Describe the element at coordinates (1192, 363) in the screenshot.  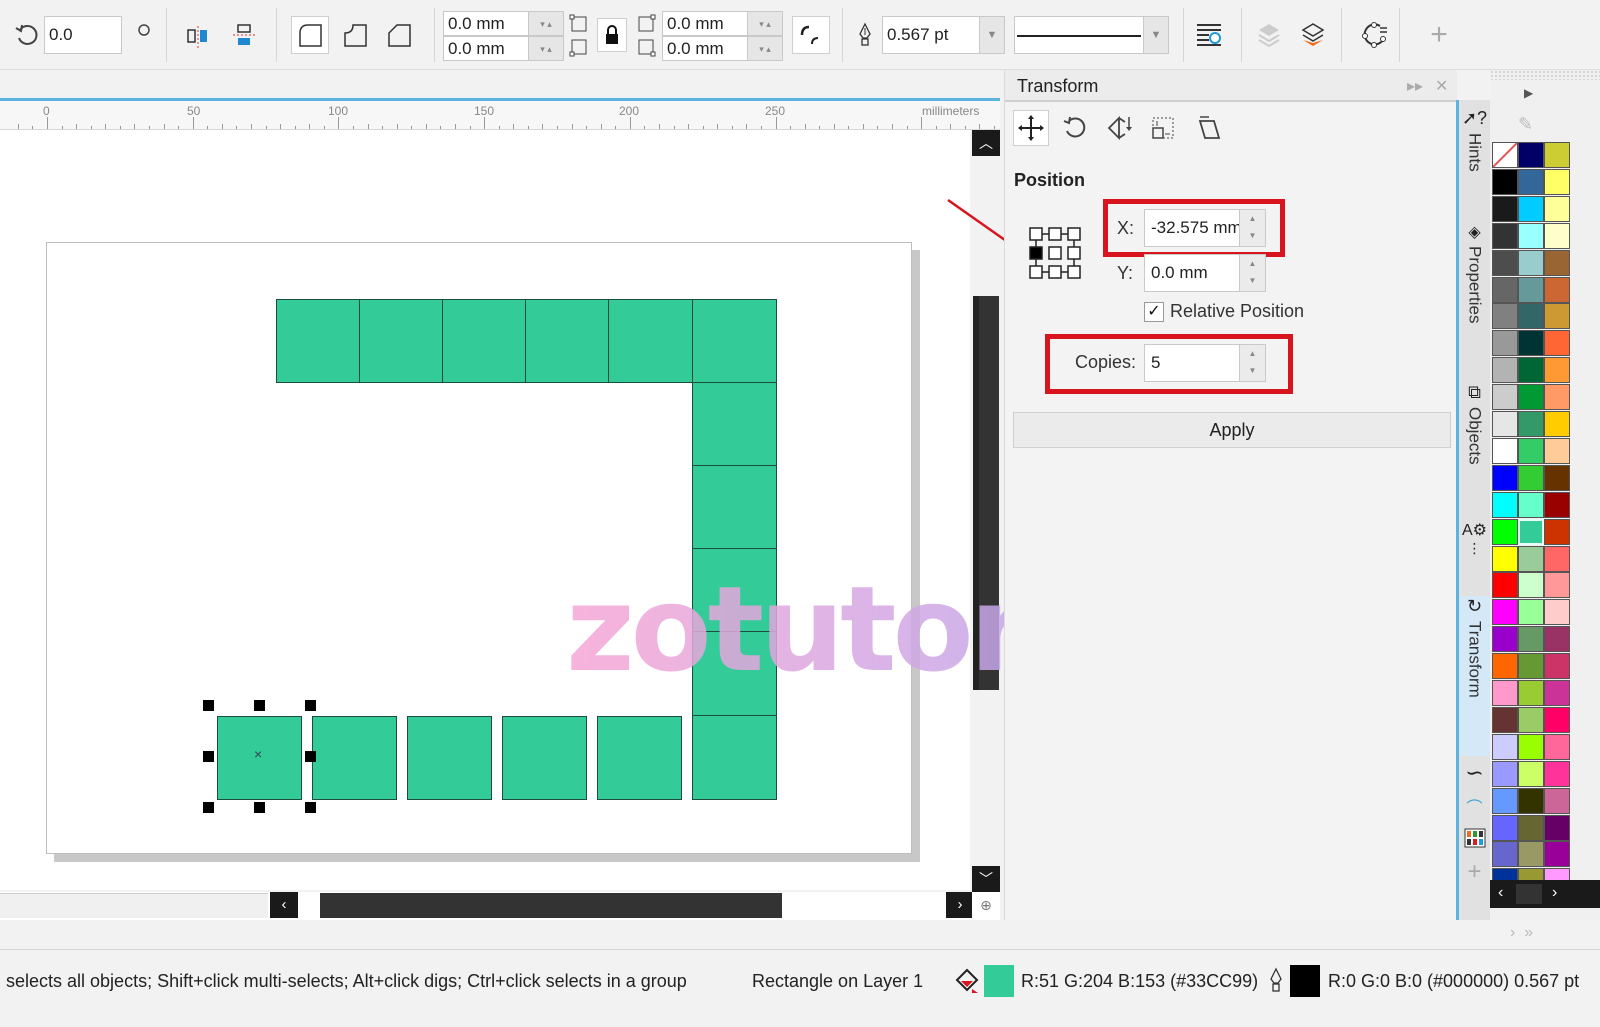
I see `copies-input: 5` at that location.